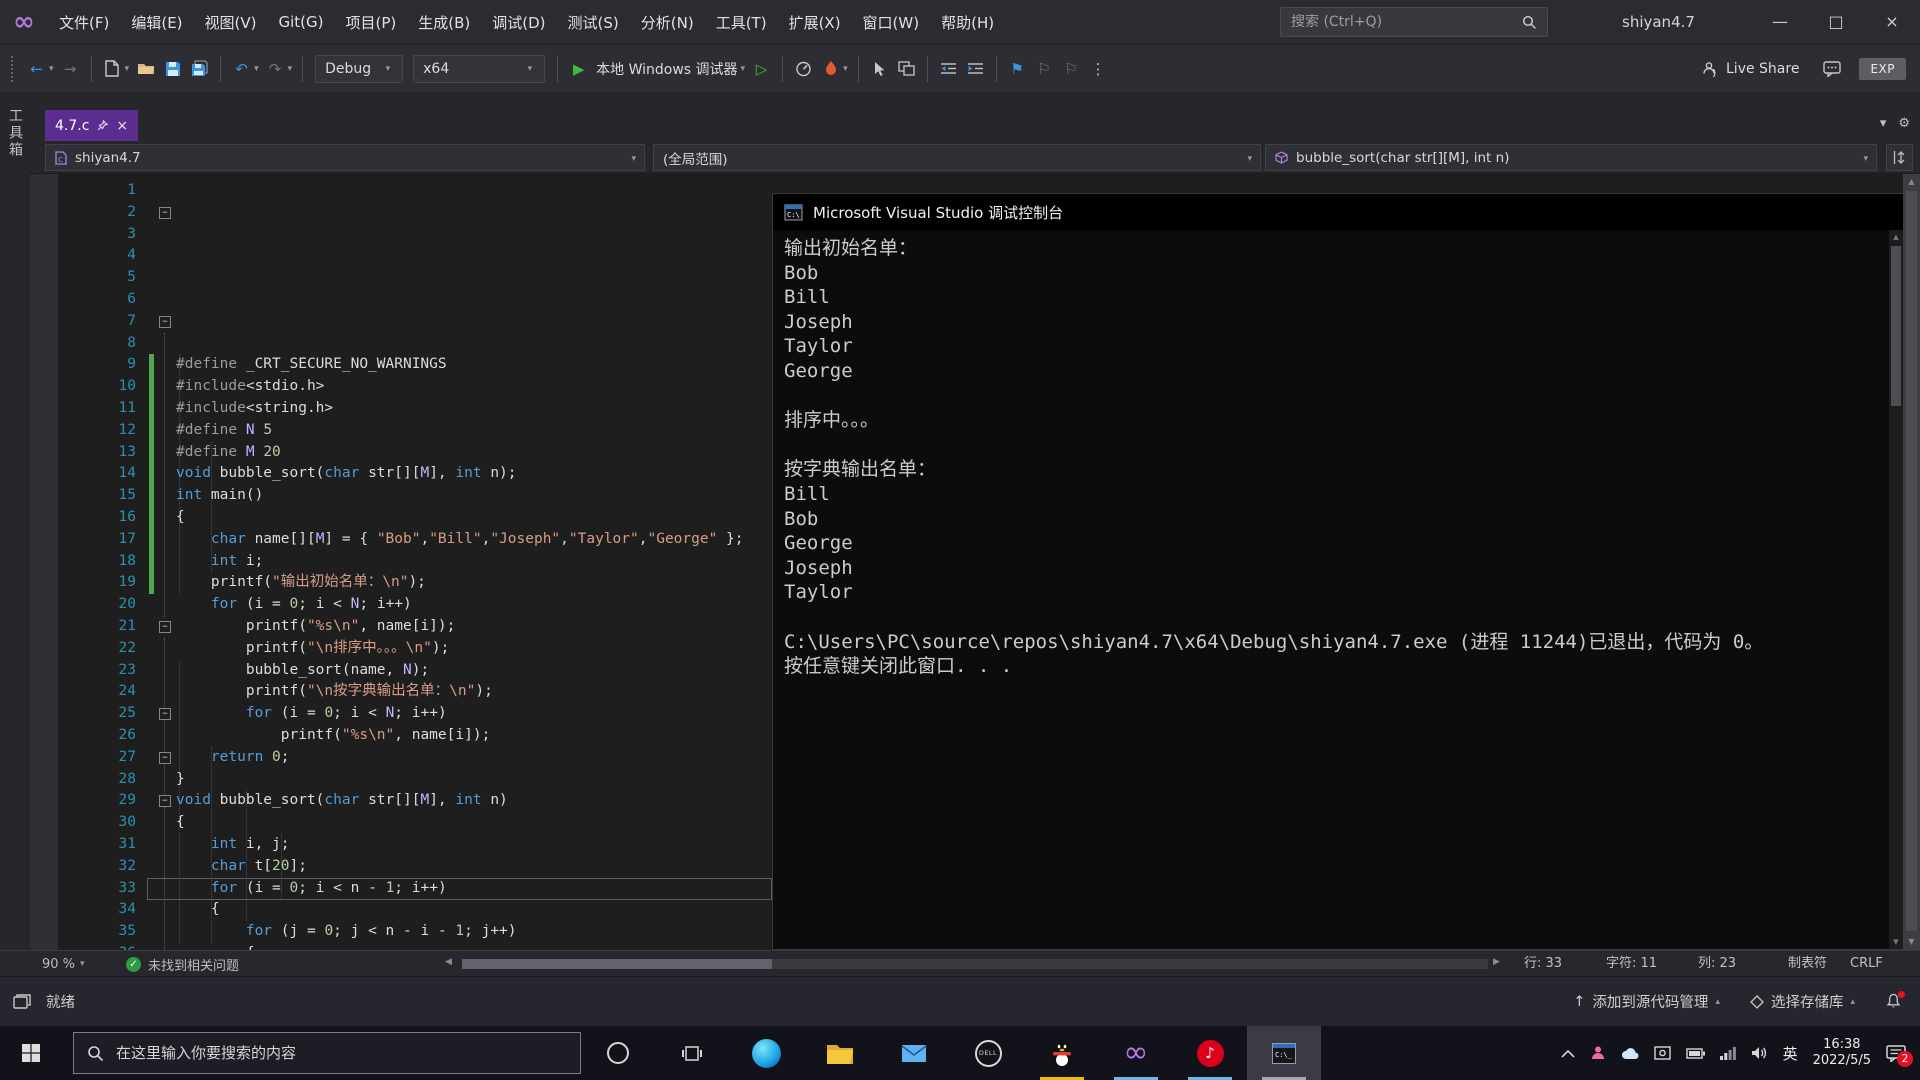 This screenshot has height=1080, width=1920. I want to click on breakpoint-margin, so click(44, 562).